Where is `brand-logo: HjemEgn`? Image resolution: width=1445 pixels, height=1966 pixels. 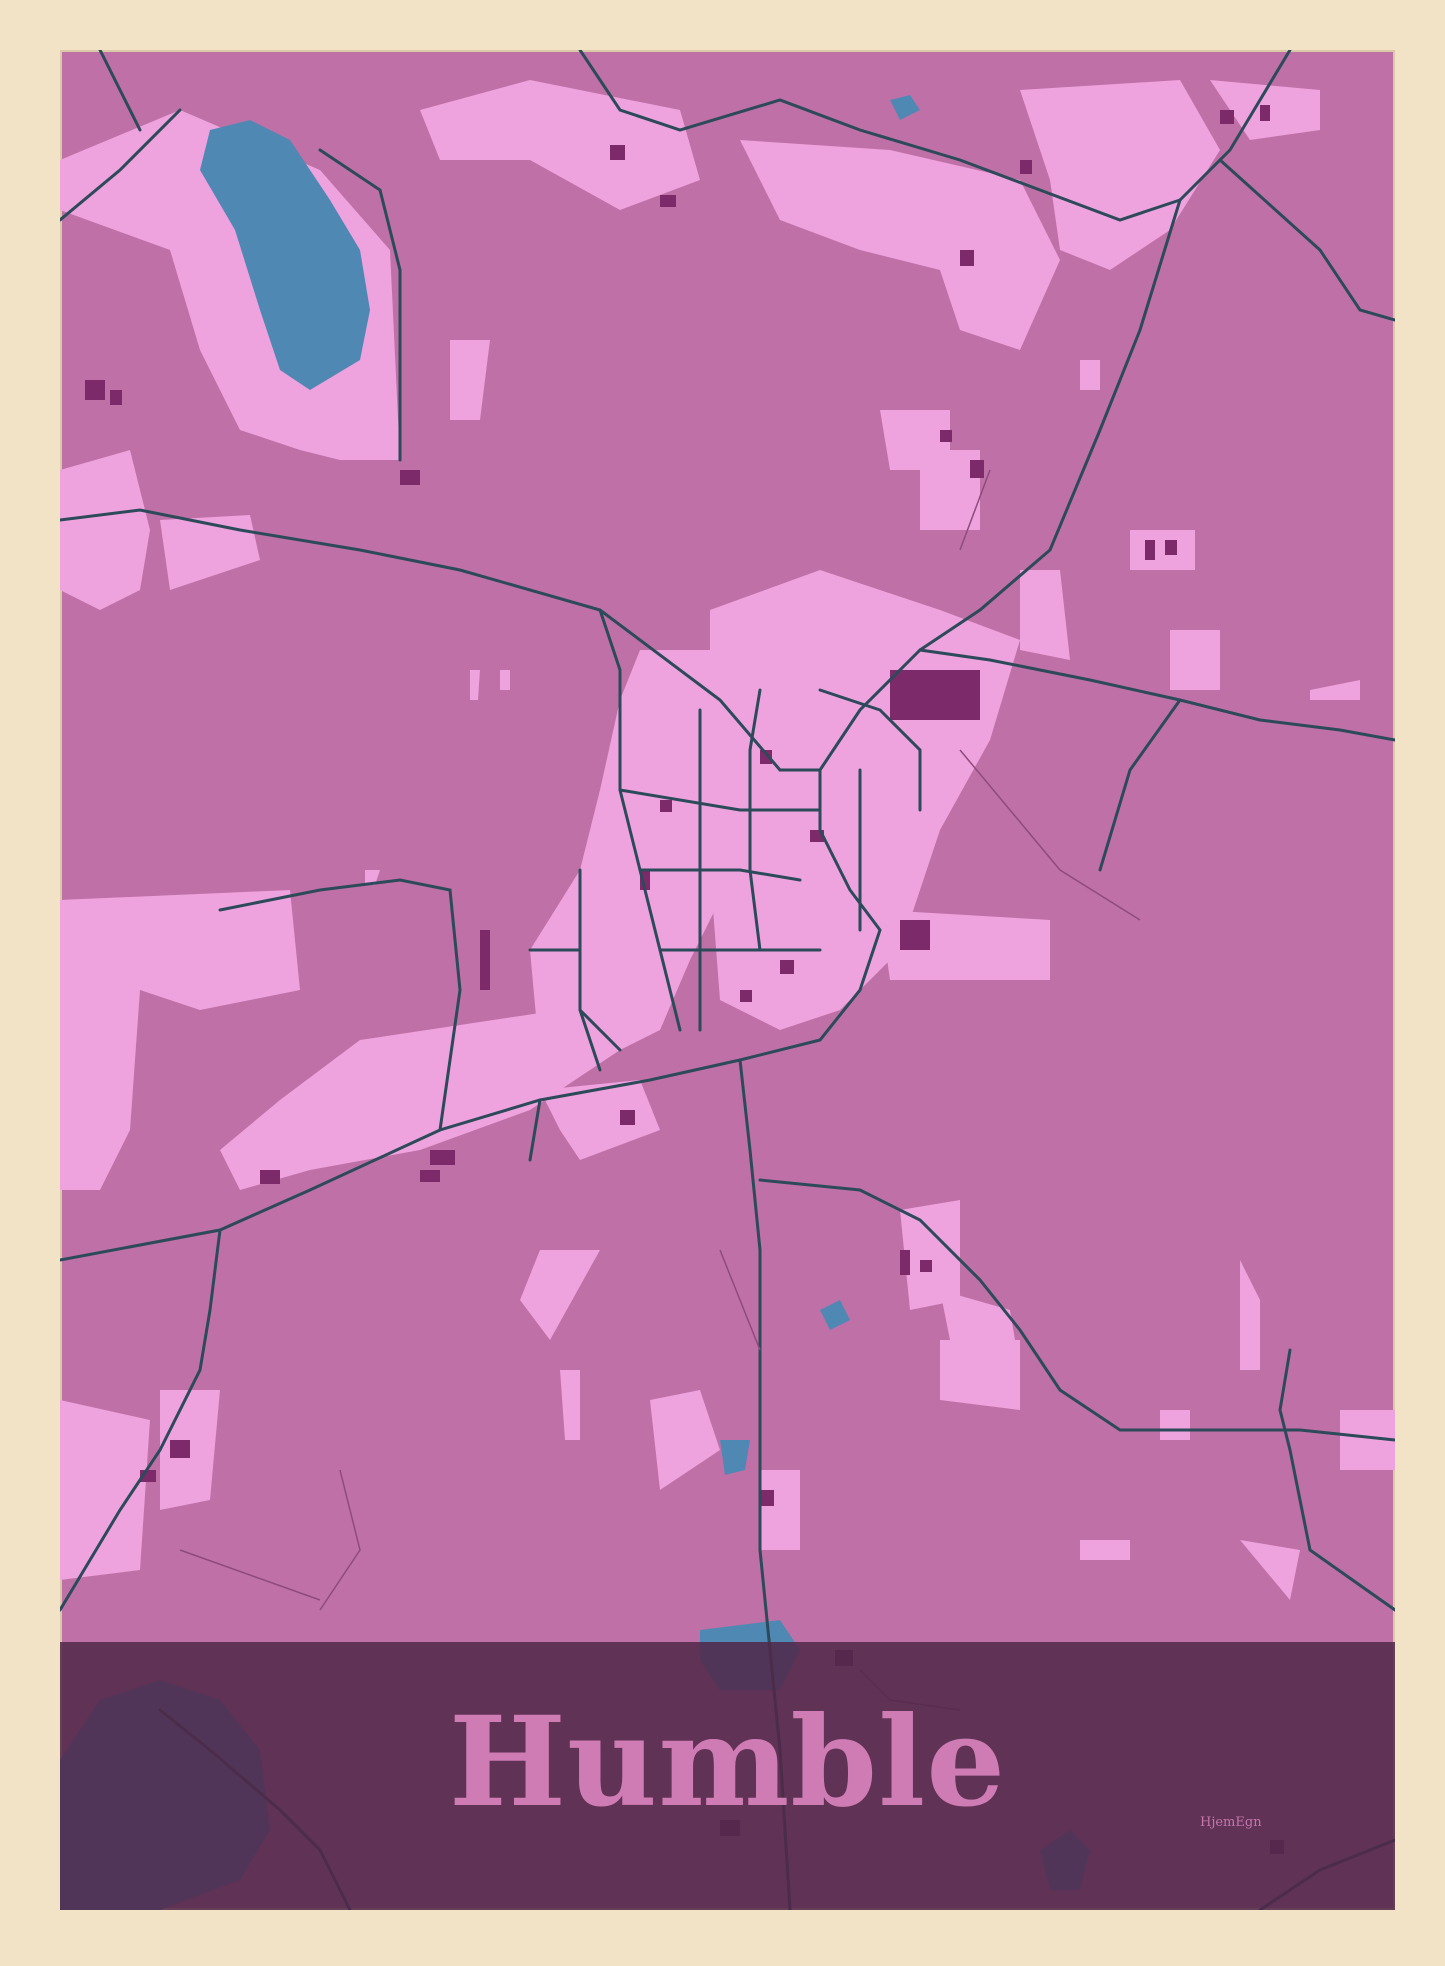
brand-logo: HjemEgn is located at coordinates (1231, 1822).